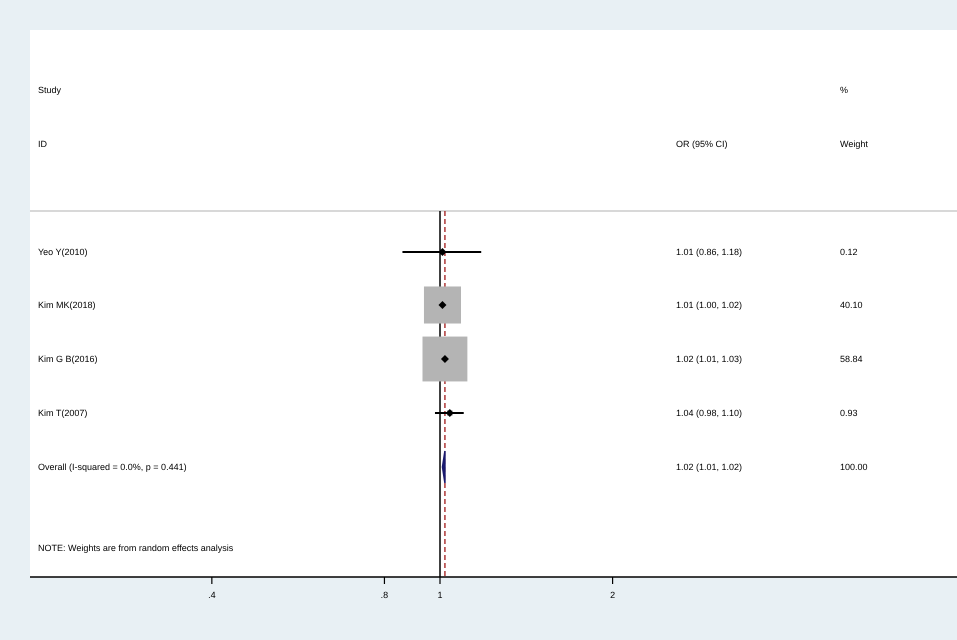 Image resolution: width=957 pixels, height=640 pixels. Describe the element at coordinates (854, 144) in the screenshot. I see `column-header: Weight` at that location.